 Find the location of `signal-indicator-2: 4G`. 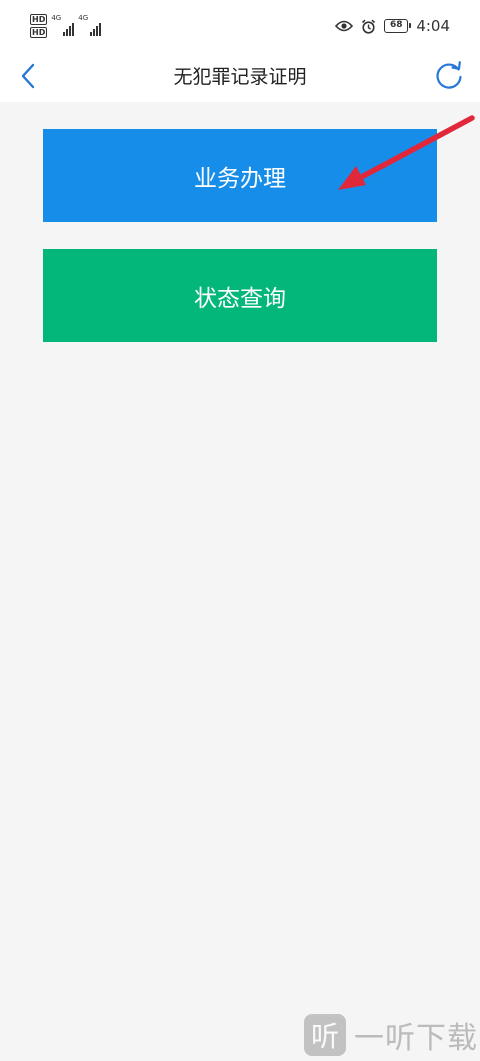

signal-indicator-2: 4G is located at coordinates (90, 25).